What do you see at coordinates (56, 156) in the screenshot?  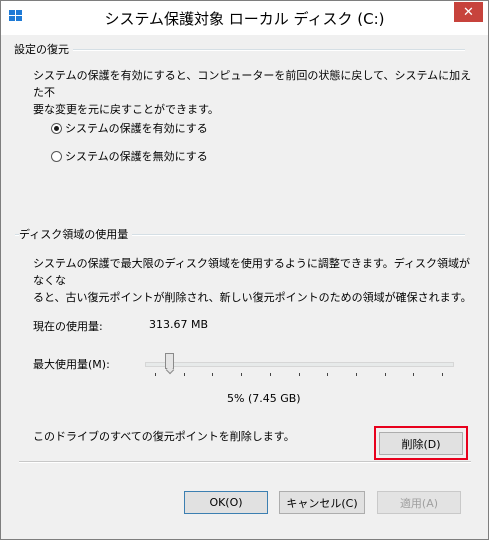 I see `radio-unselected-icon` at bounding box center [56, 156].